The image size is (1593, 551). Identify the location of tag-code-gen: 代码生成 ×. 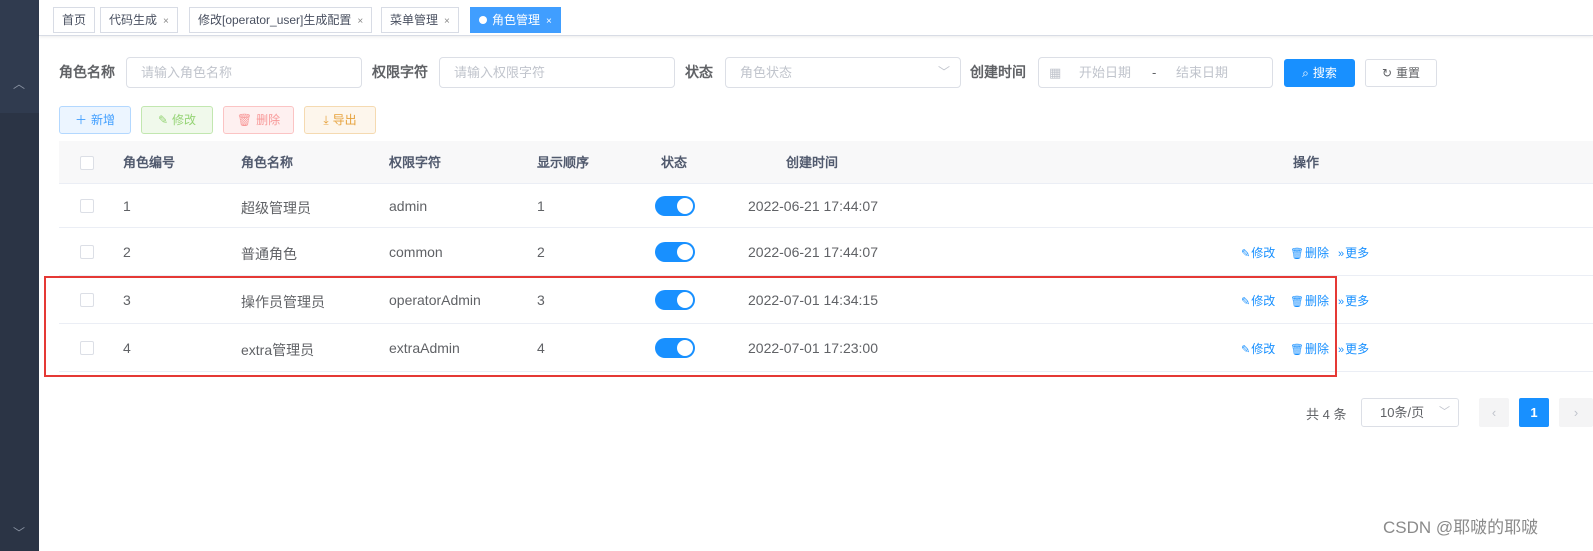
(139, 20).